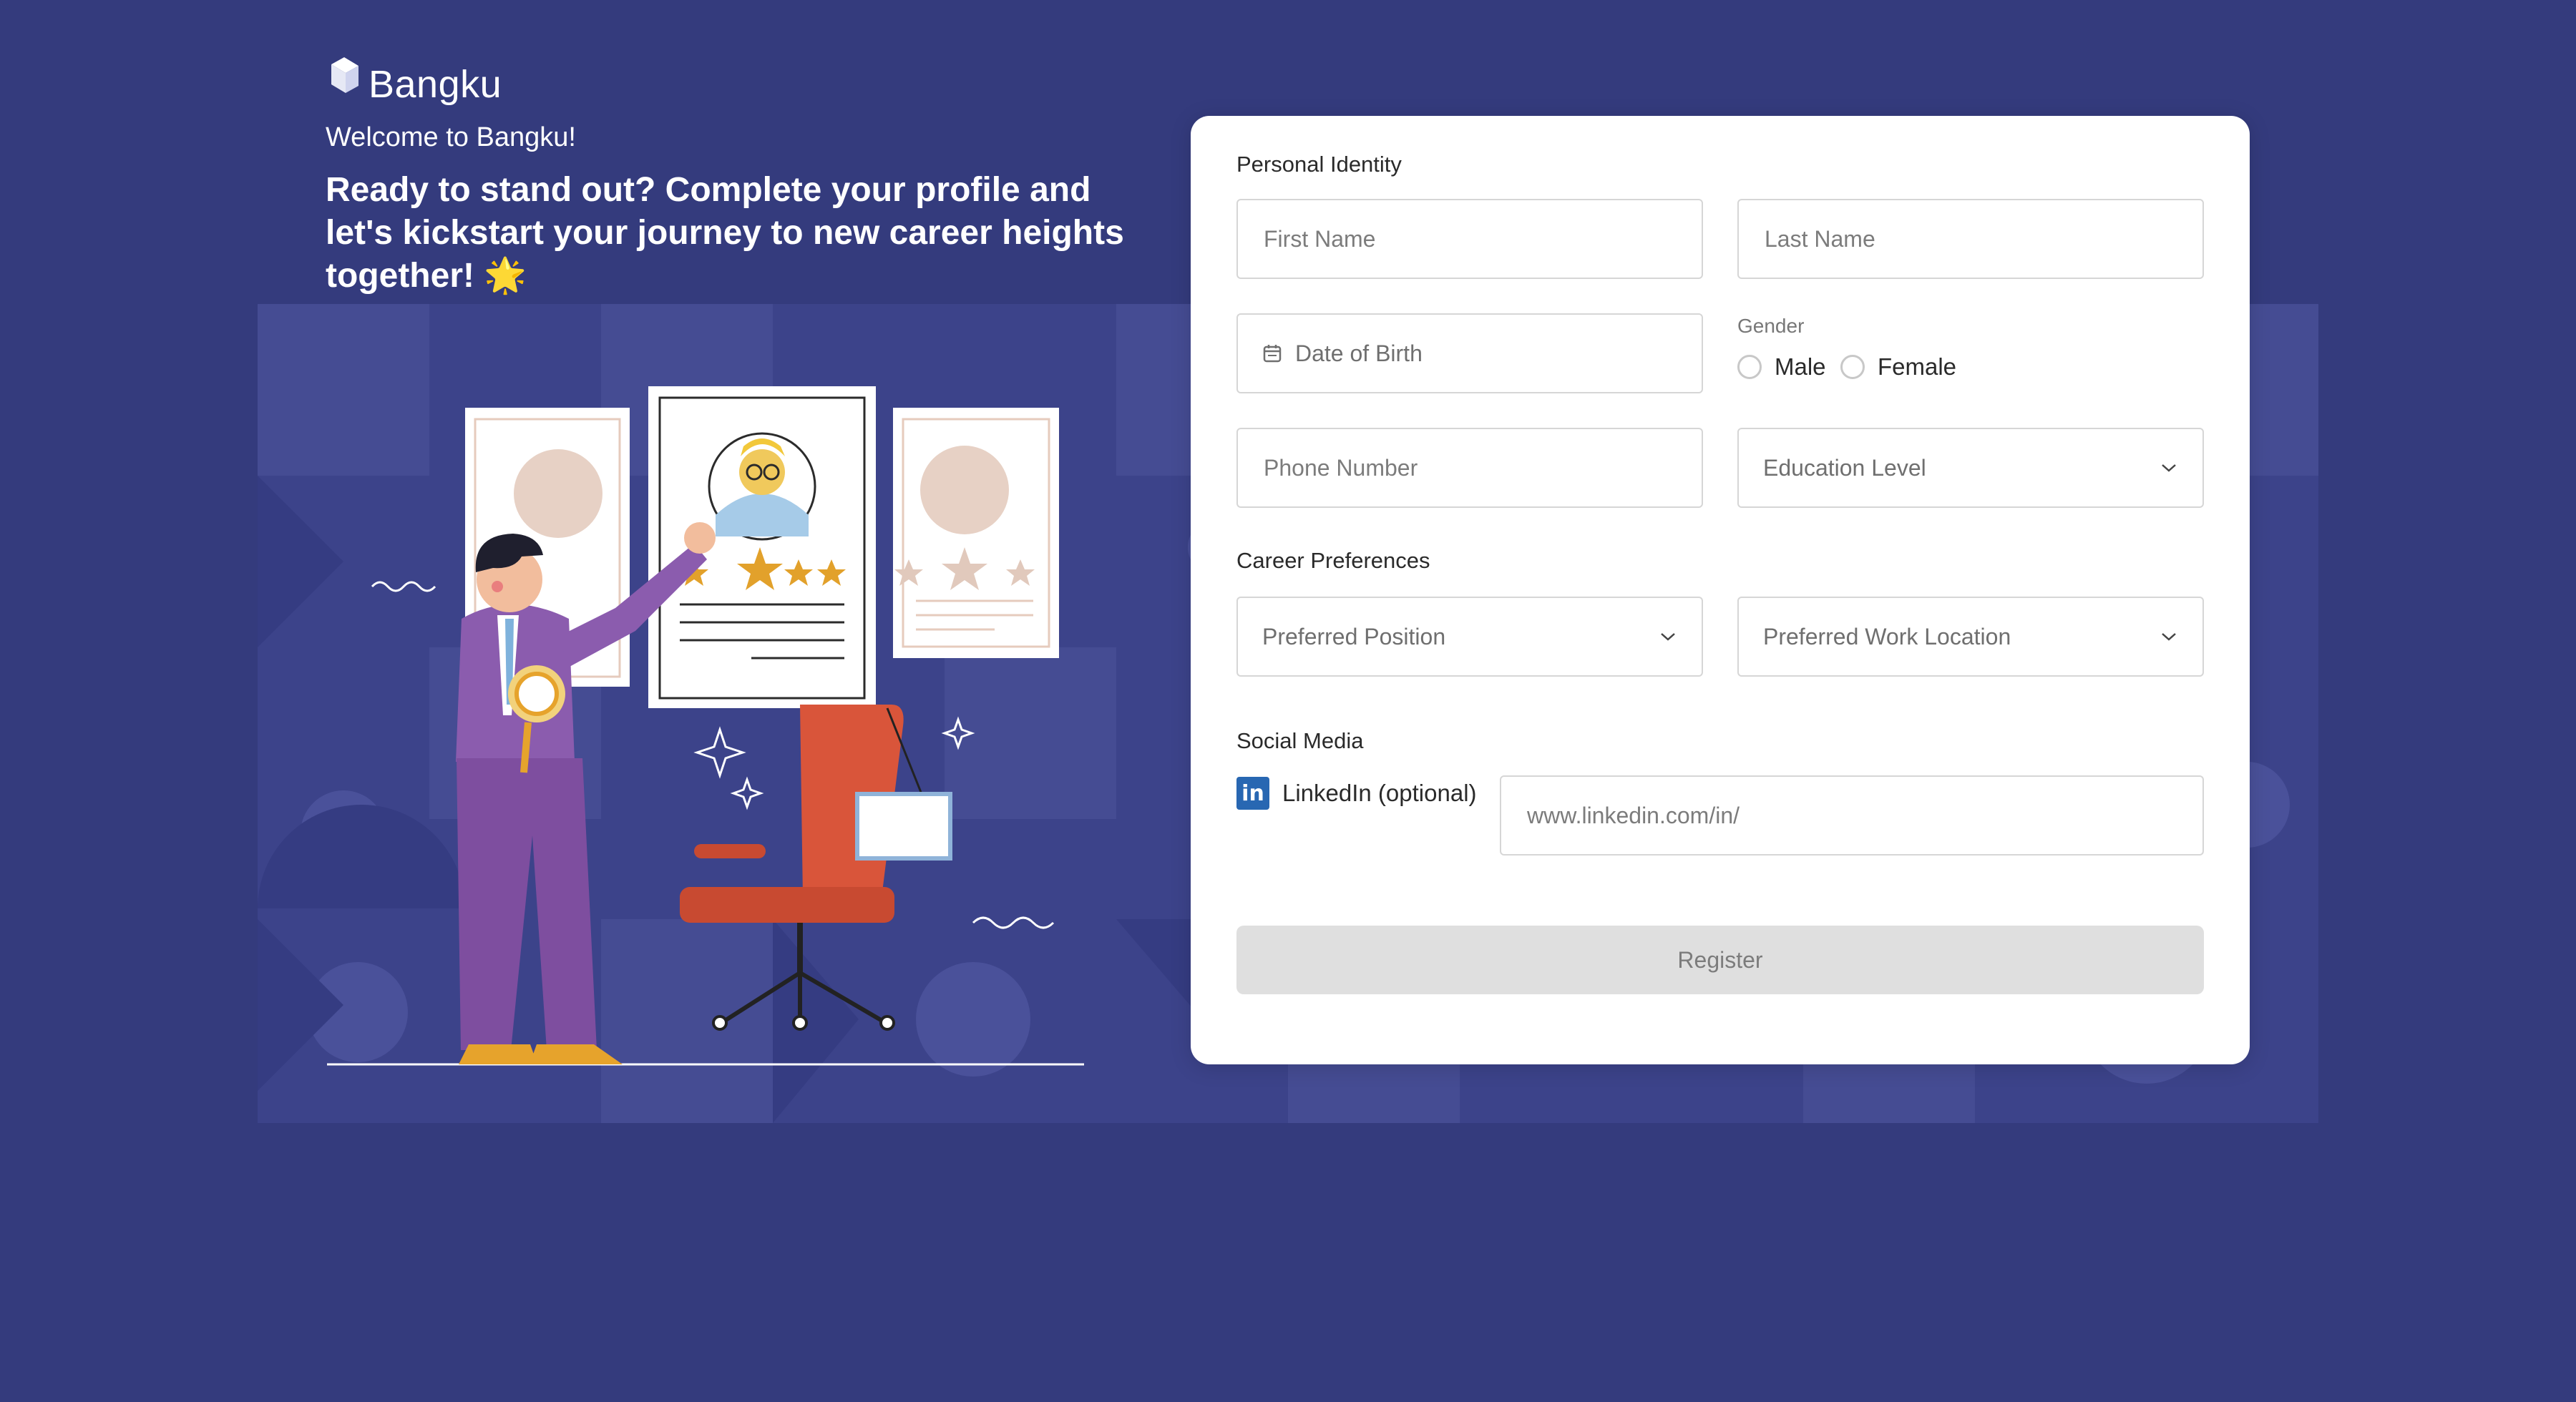  I want to click on preferred-work-location-placeholder: Preferred Work Location, so click(1887, 636).